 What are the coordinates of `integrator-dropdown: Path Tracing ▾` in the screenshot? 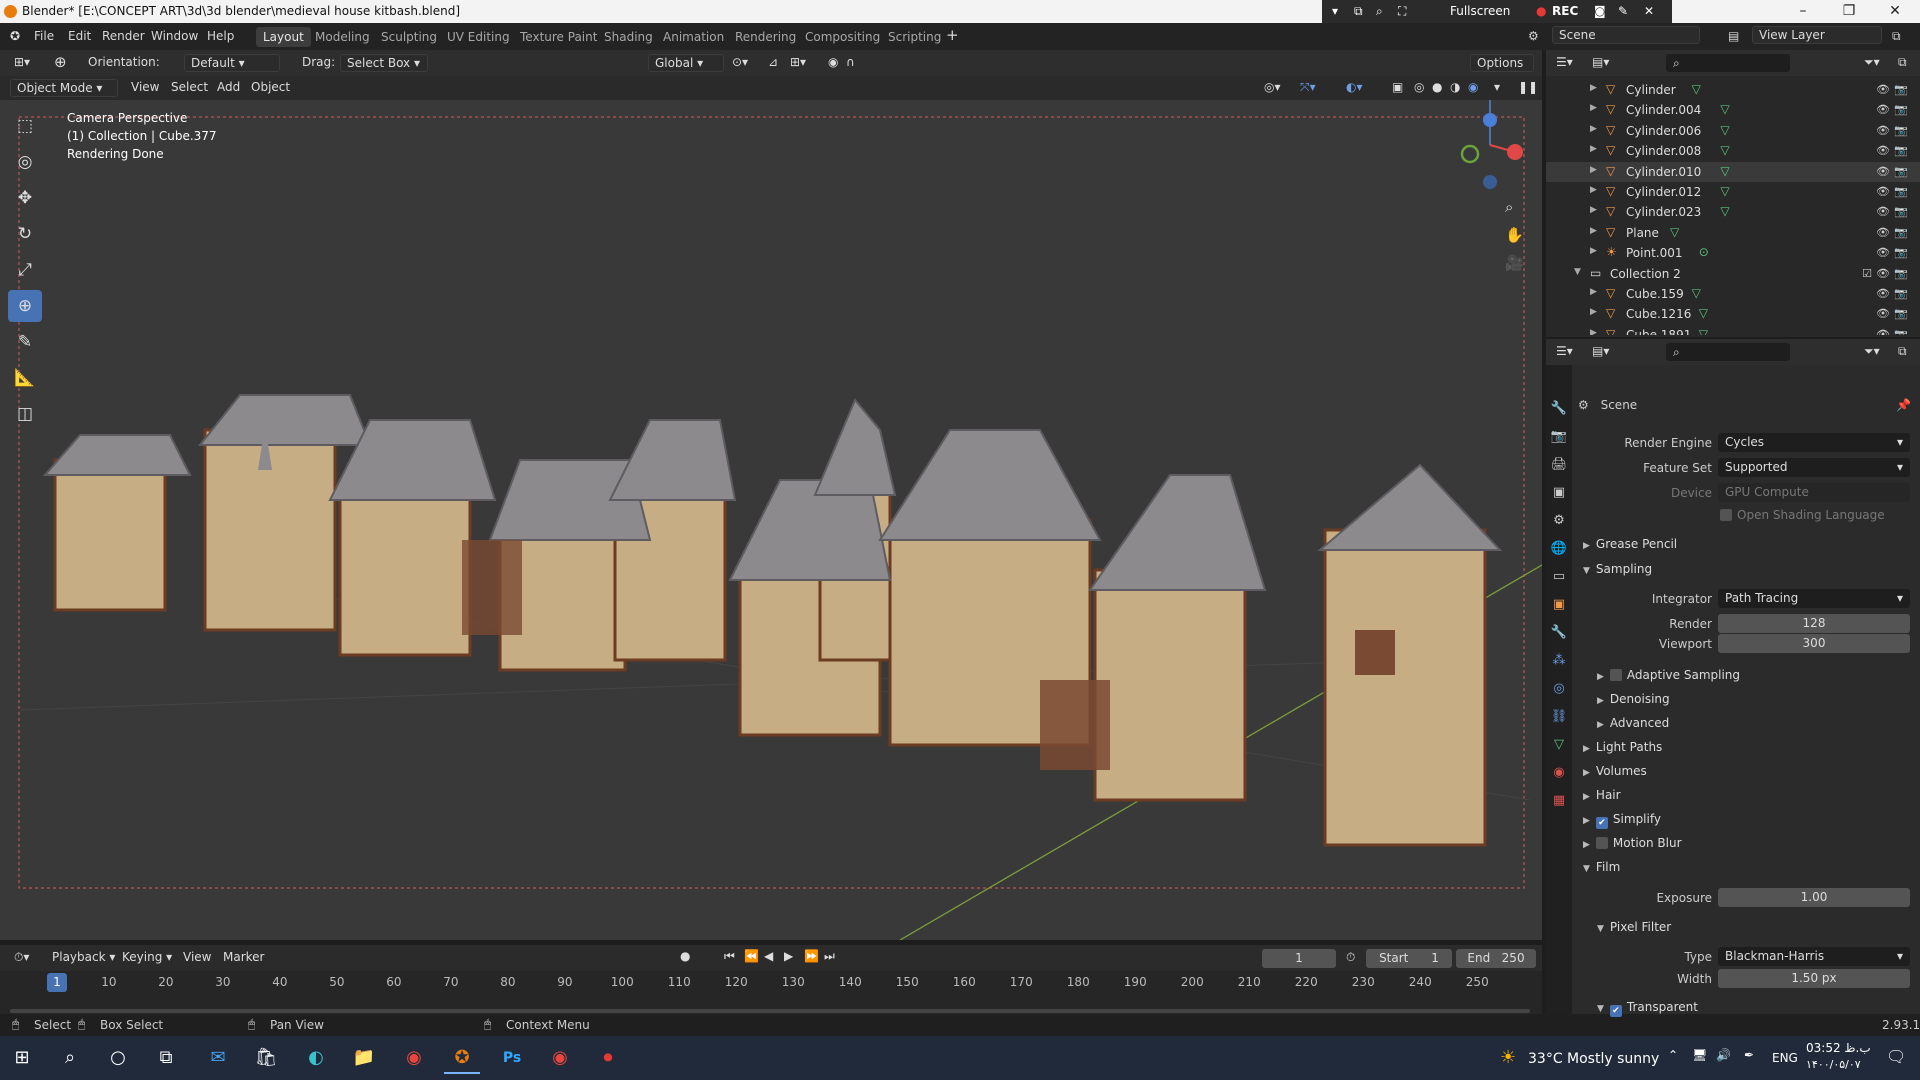 It's located at (1814, 598).